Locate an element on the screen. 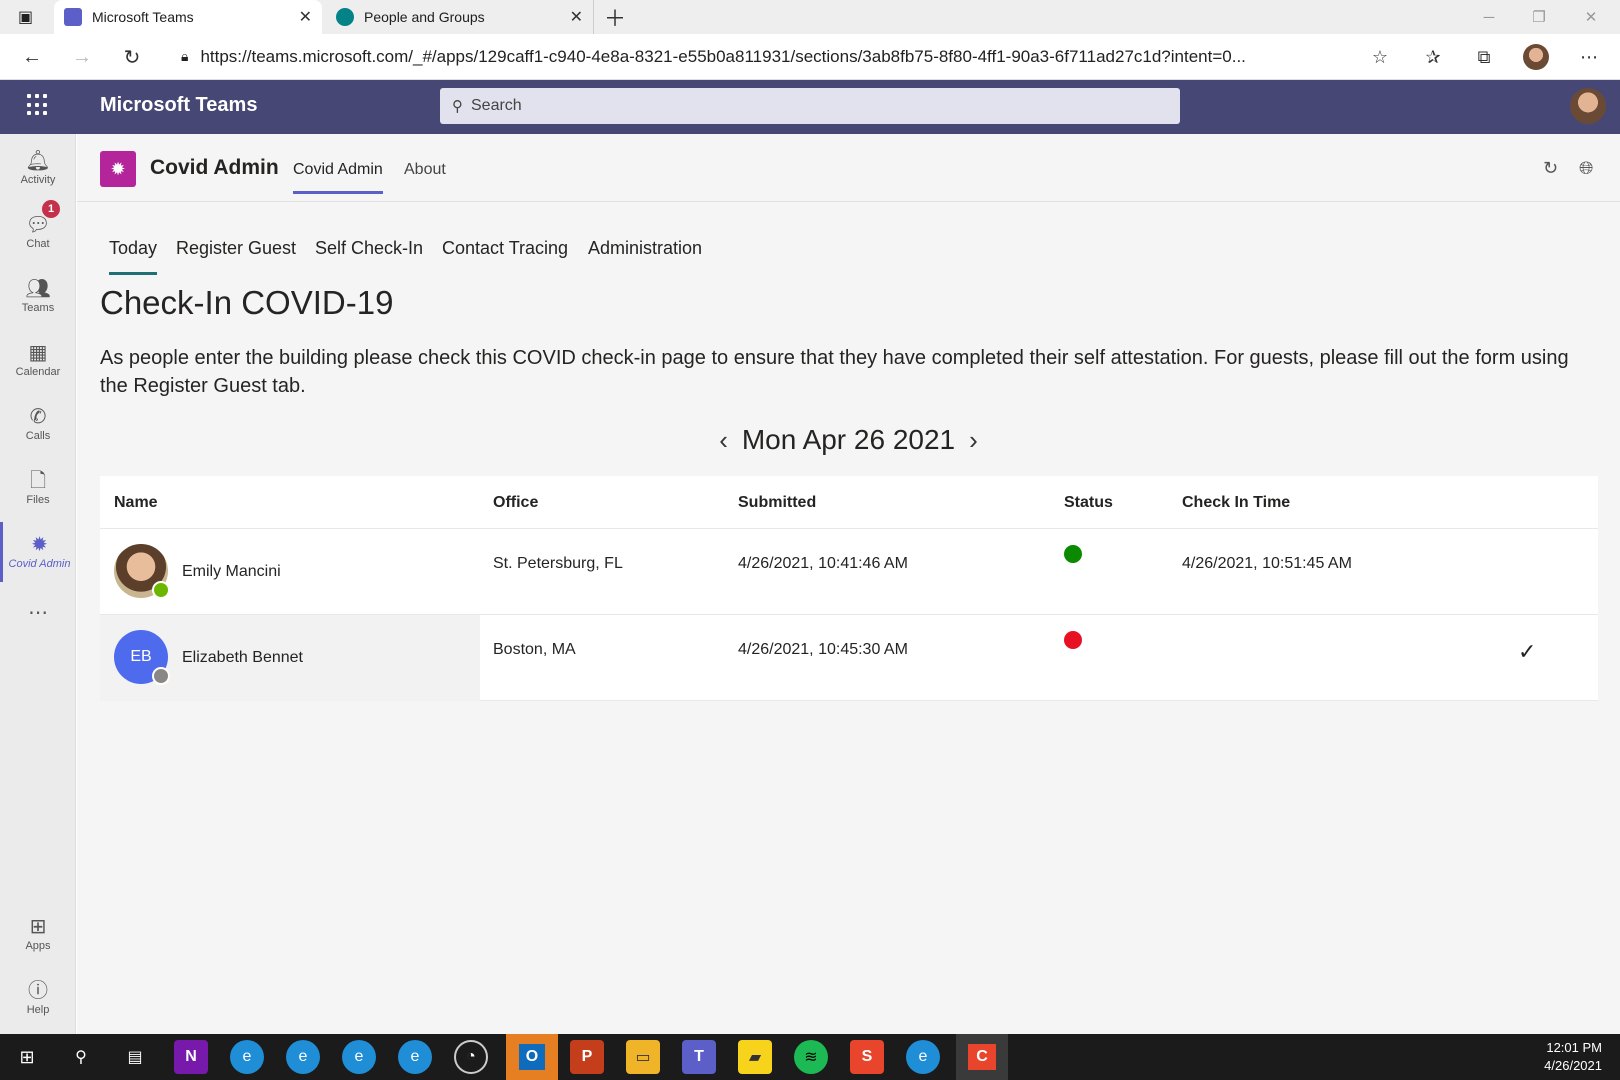 This screenshot has width=1620, height=1080. minimize-button: ─ is located at coordinates (1489, 17).